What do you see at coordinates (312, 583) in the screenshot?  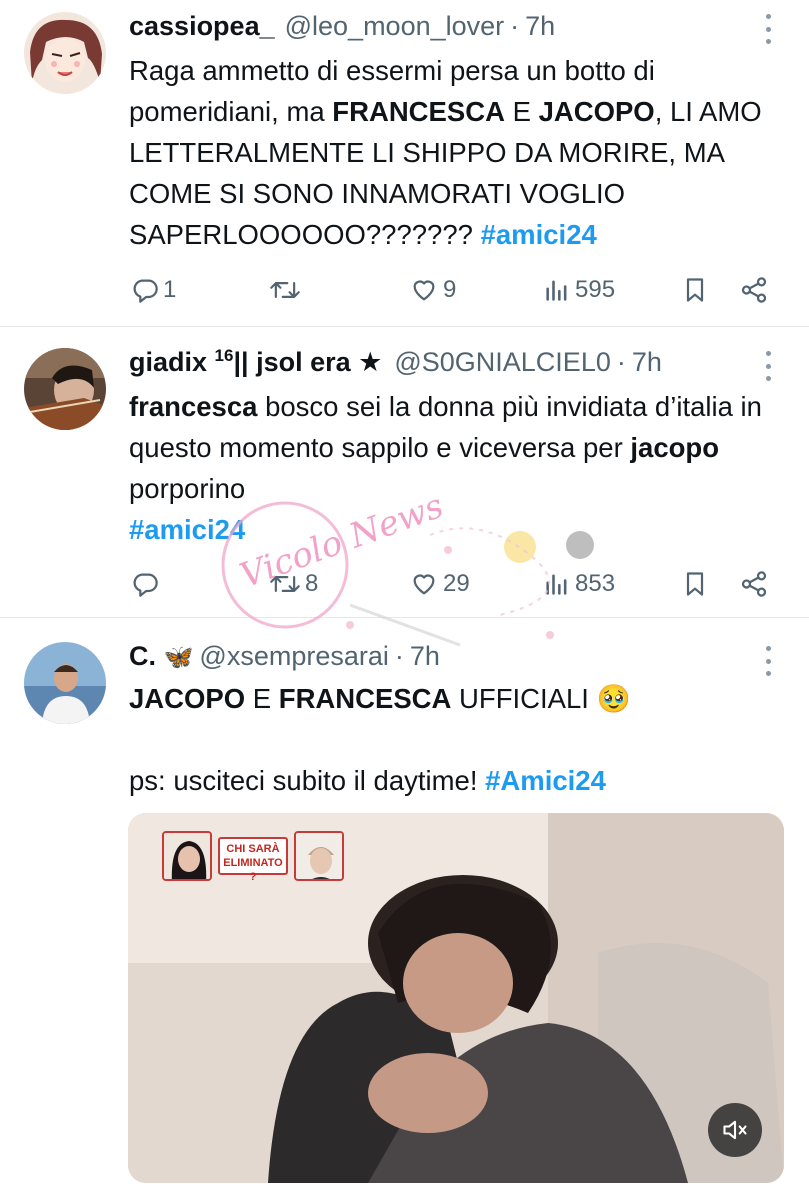 I see `retweet-count: 8` at bounding box center [312, 583].